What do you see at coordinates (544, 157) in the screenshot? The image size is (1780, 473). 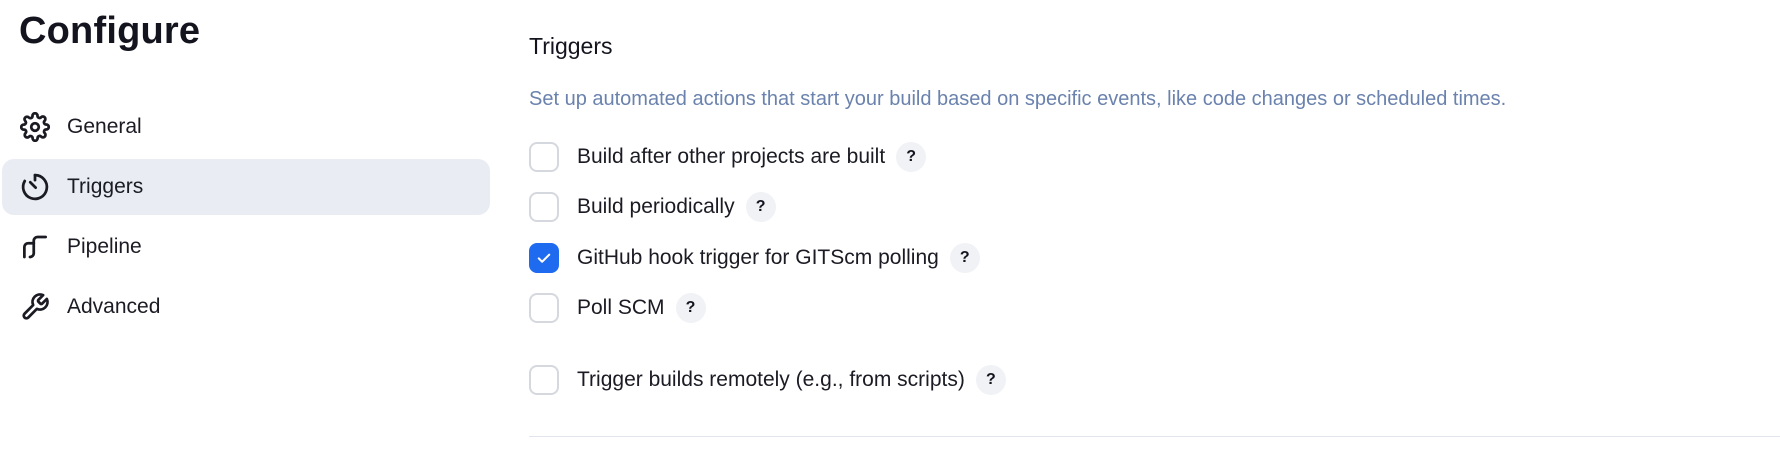 I see `build-after-other-projects-checkbox` at bounding box center [544, 157].